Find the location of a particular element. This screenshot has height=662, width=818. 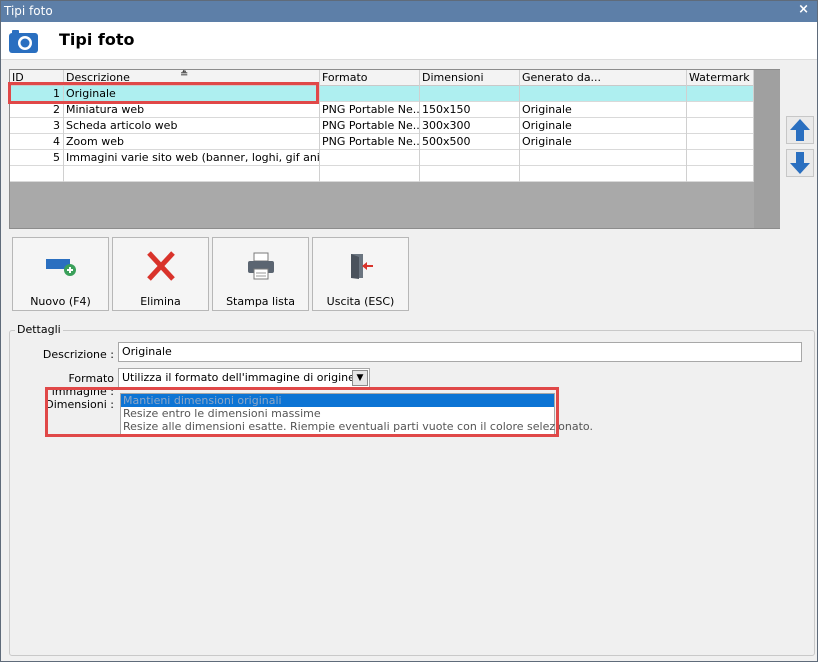

page-header: Tipi foto is located at coordinates (409, 41).